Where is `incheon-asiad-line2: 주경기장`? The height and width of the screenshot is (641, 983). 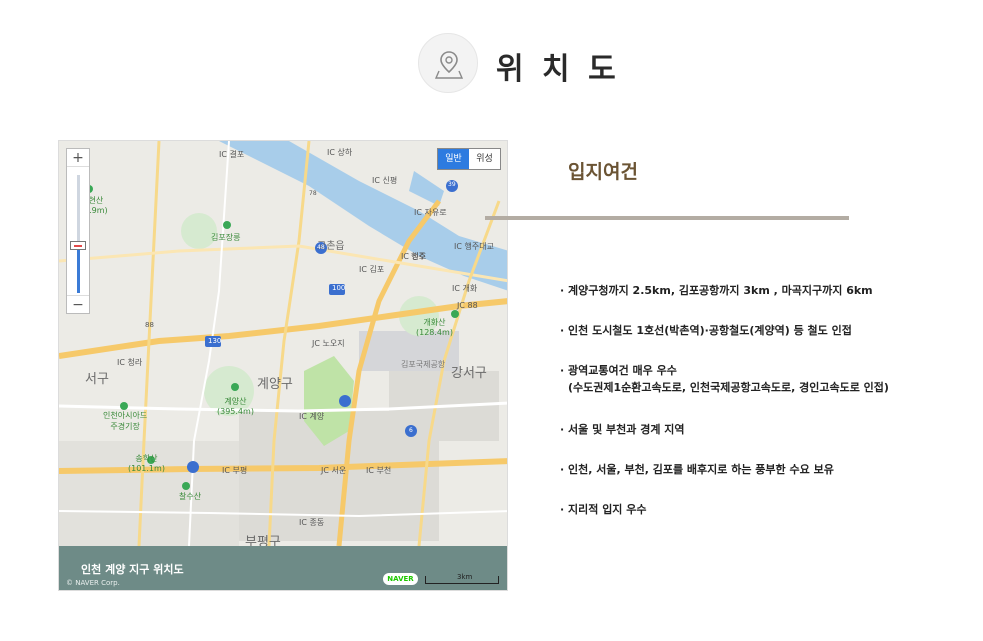
incheon-asiad-line2: 주경기장 is located at coordinates (125, 426).